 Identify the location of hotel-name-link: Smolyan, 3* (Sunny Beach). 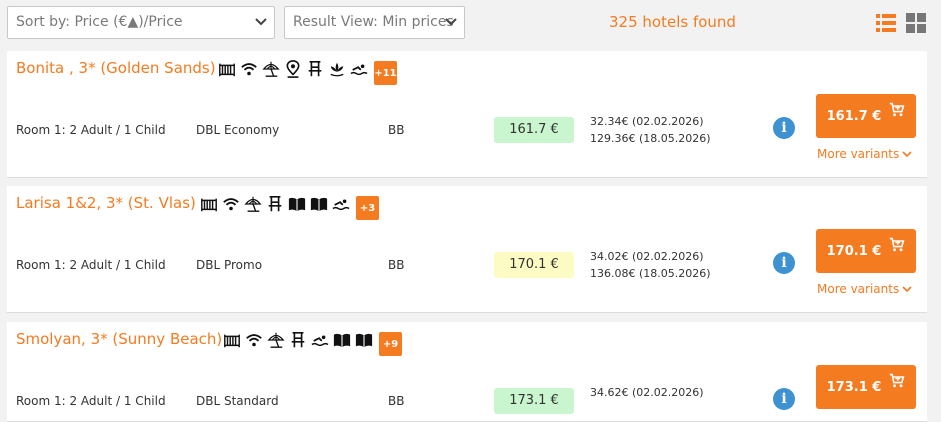
(119, 339).